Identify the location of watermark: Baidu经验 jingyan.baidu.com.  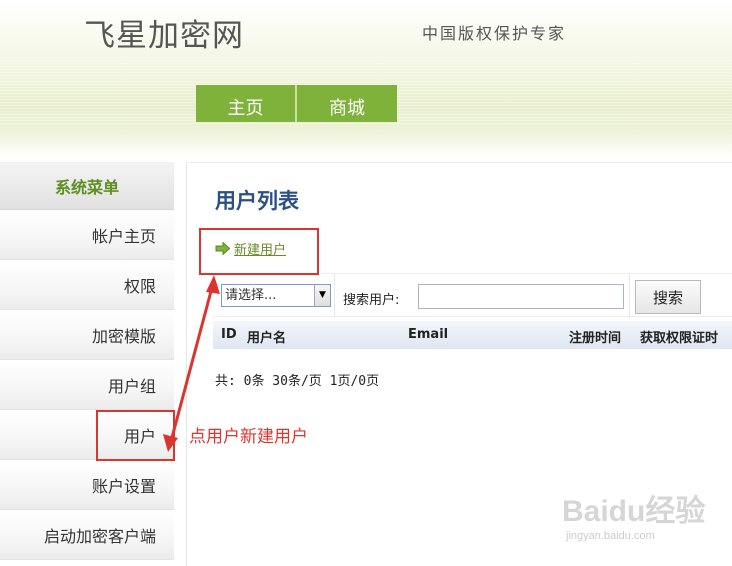
(642, 517).